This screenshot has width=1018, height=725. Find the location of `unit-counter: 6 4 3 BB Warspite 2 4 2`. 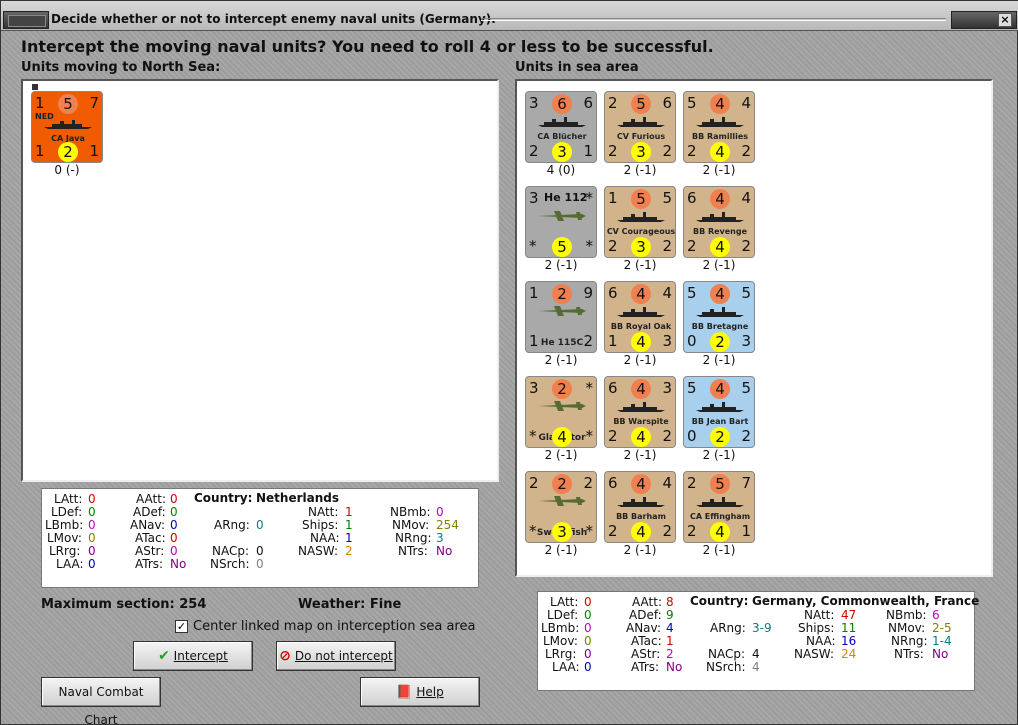

unit-counter: 6 4 3 BB Warspite 2 4 2 is located at coordinates (640, 412).